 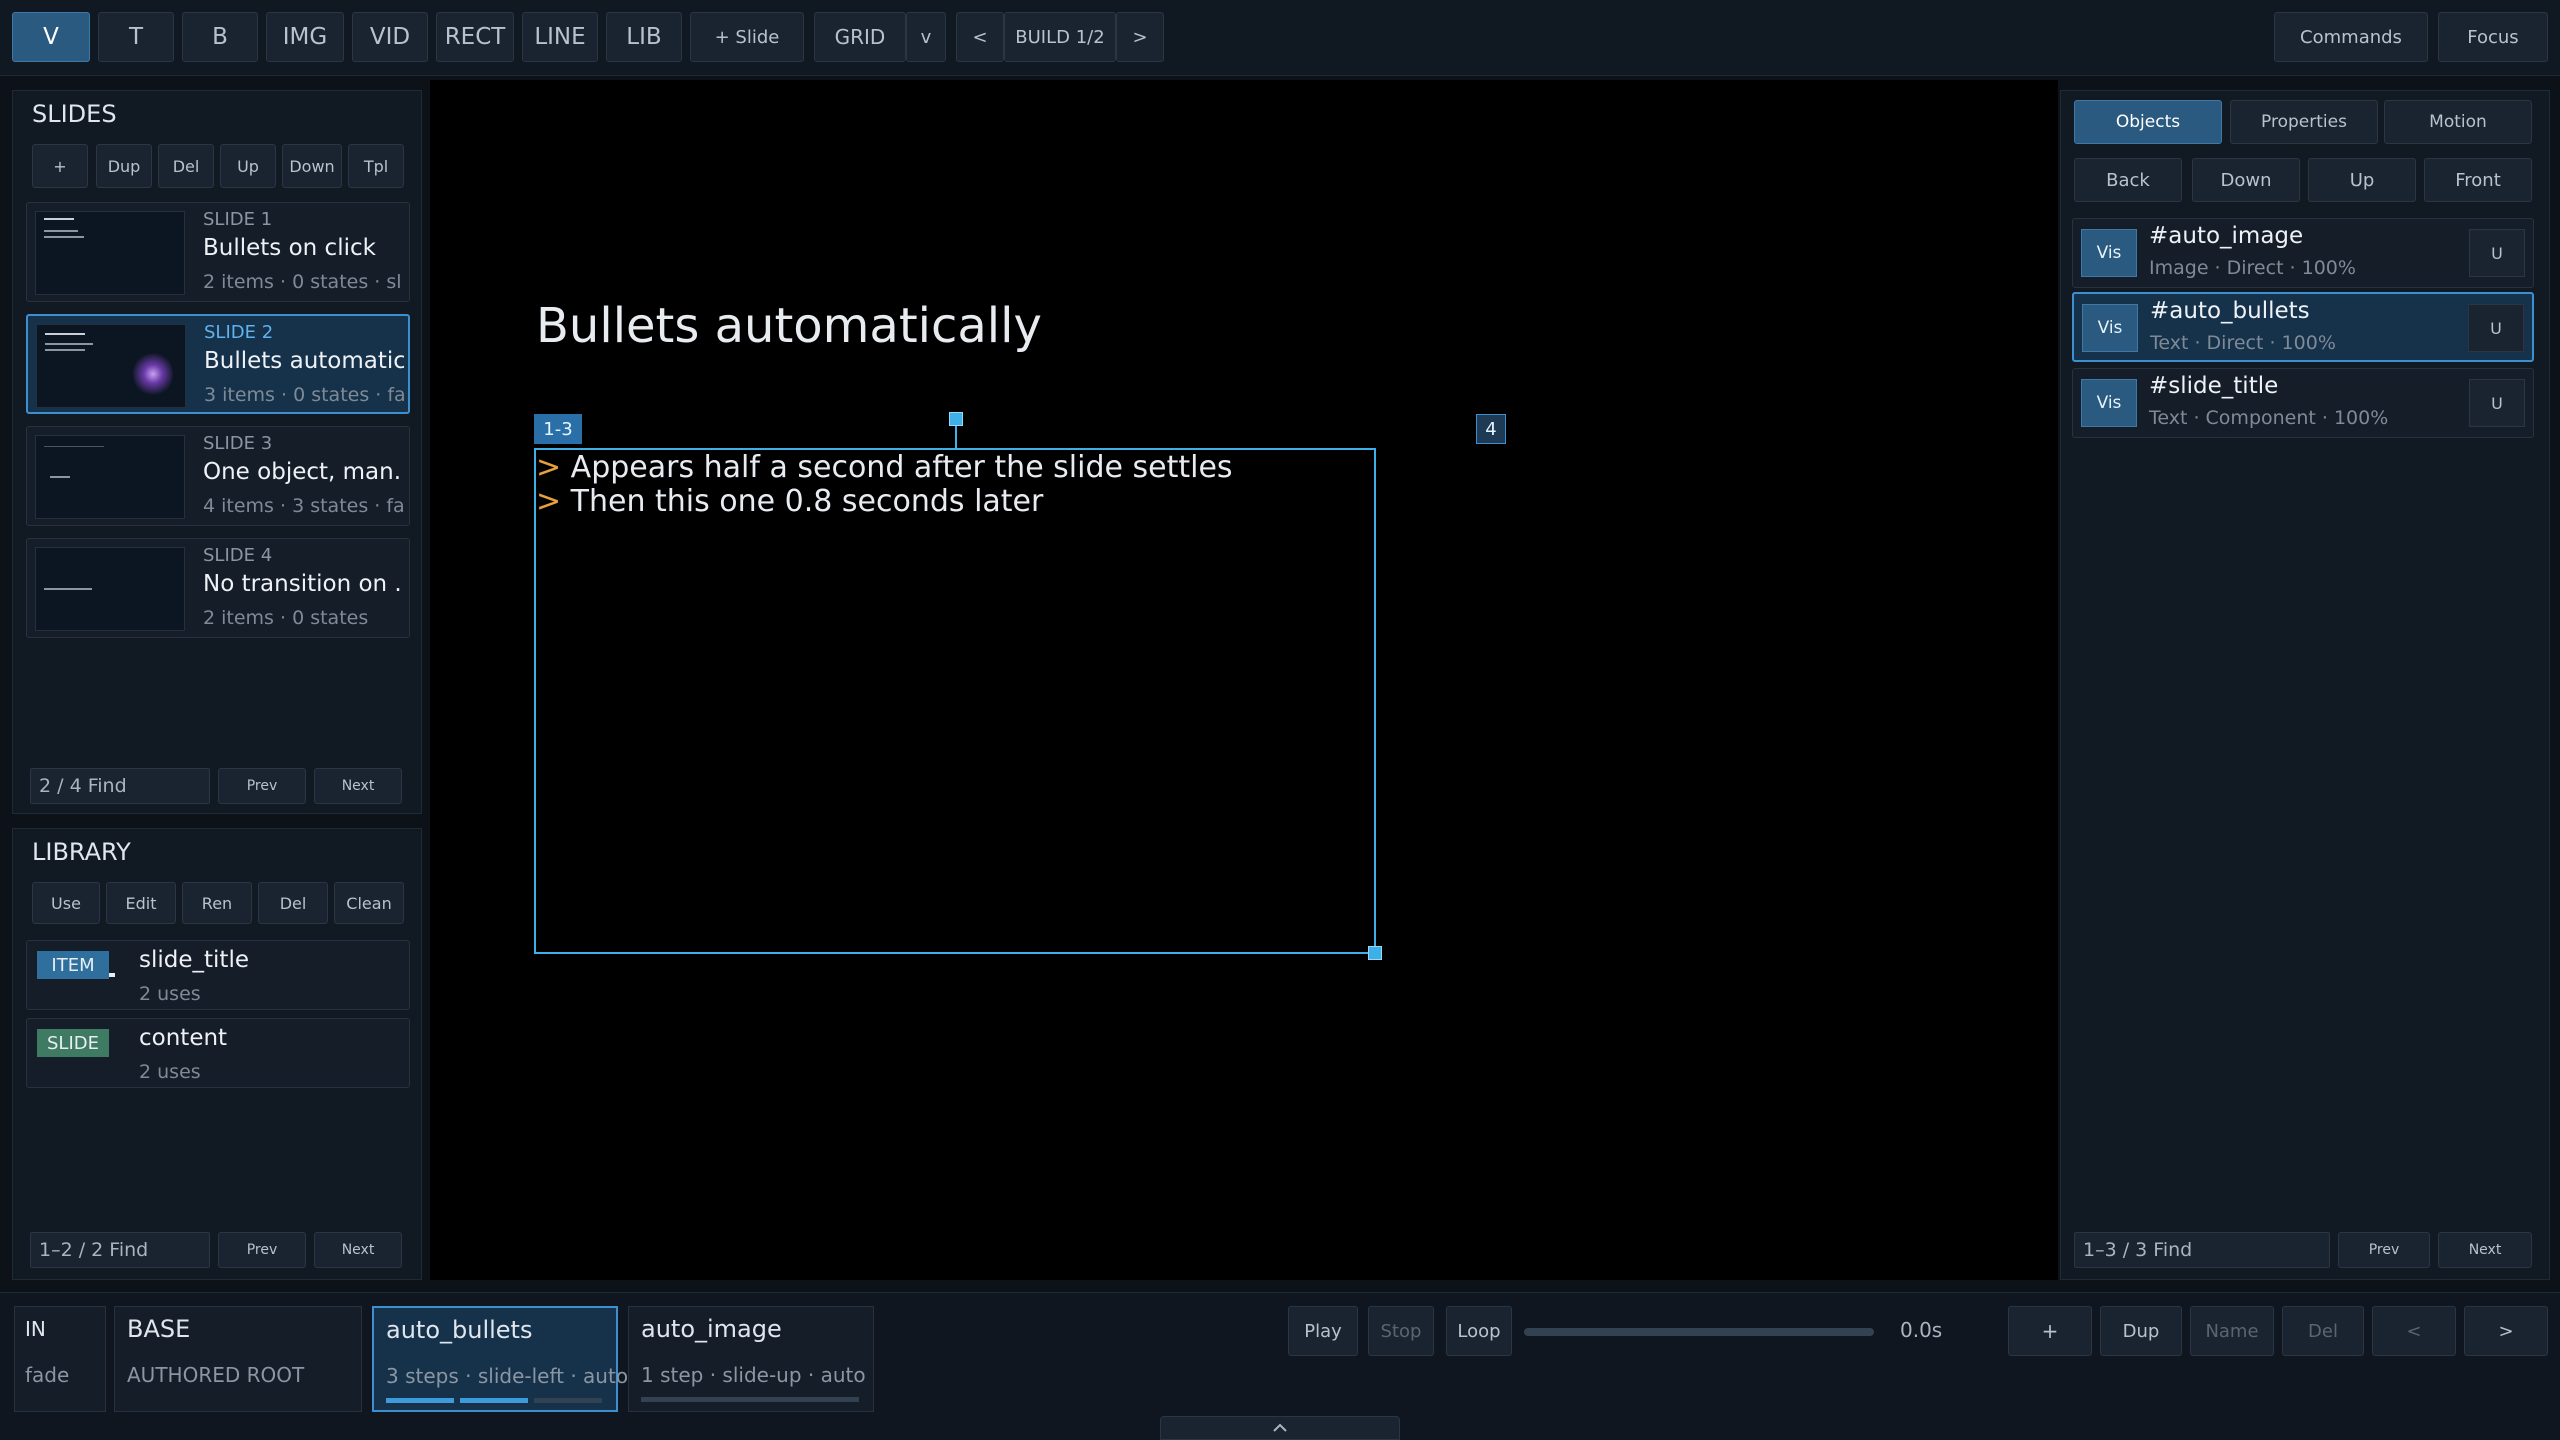 What do you see at coordinates (218, 1053) in the screenshot?
I see `library-item-content: SLIDE content 2 uses` at bounding box center [218, 1053].